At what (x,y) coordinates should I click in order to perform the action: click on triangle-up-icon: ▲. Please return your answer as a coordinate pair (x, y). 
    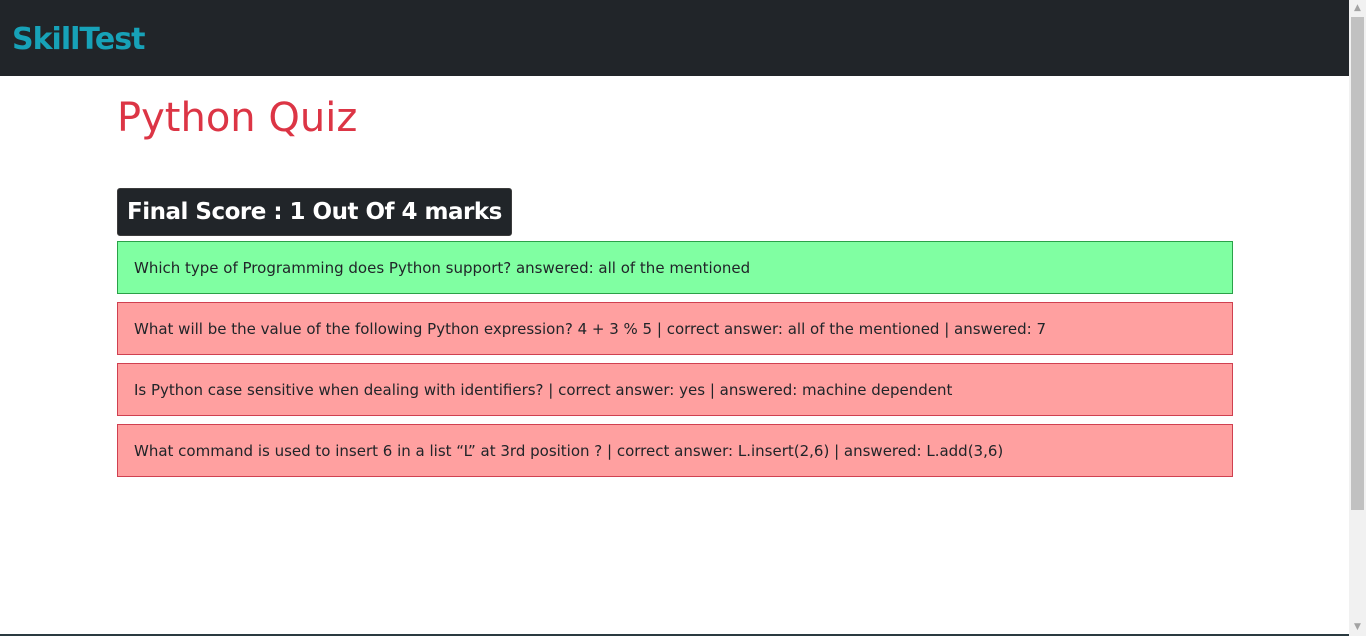
    Looking at the image, I should click on (1357, 8).